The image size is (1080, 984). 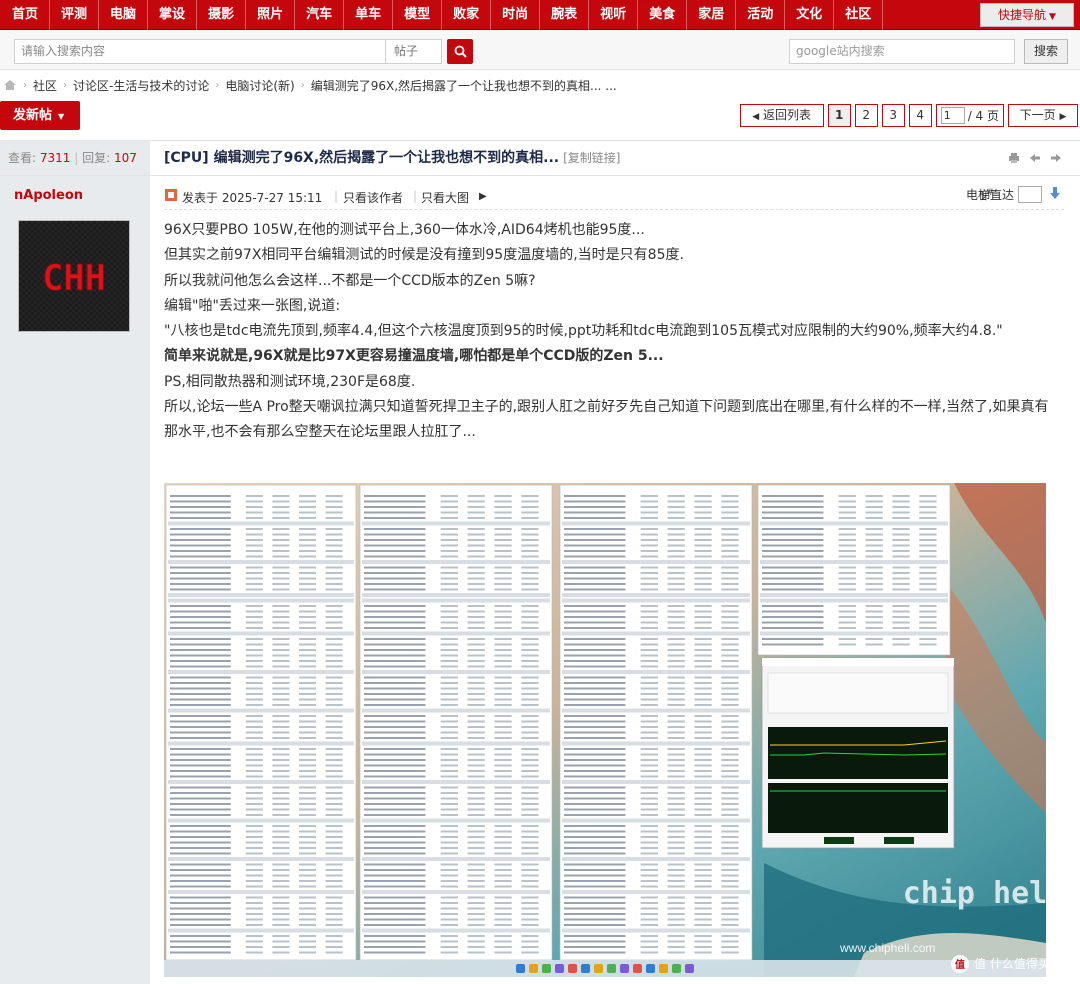 I want to click on nav-item: 社区, so click(x=859, y=15).